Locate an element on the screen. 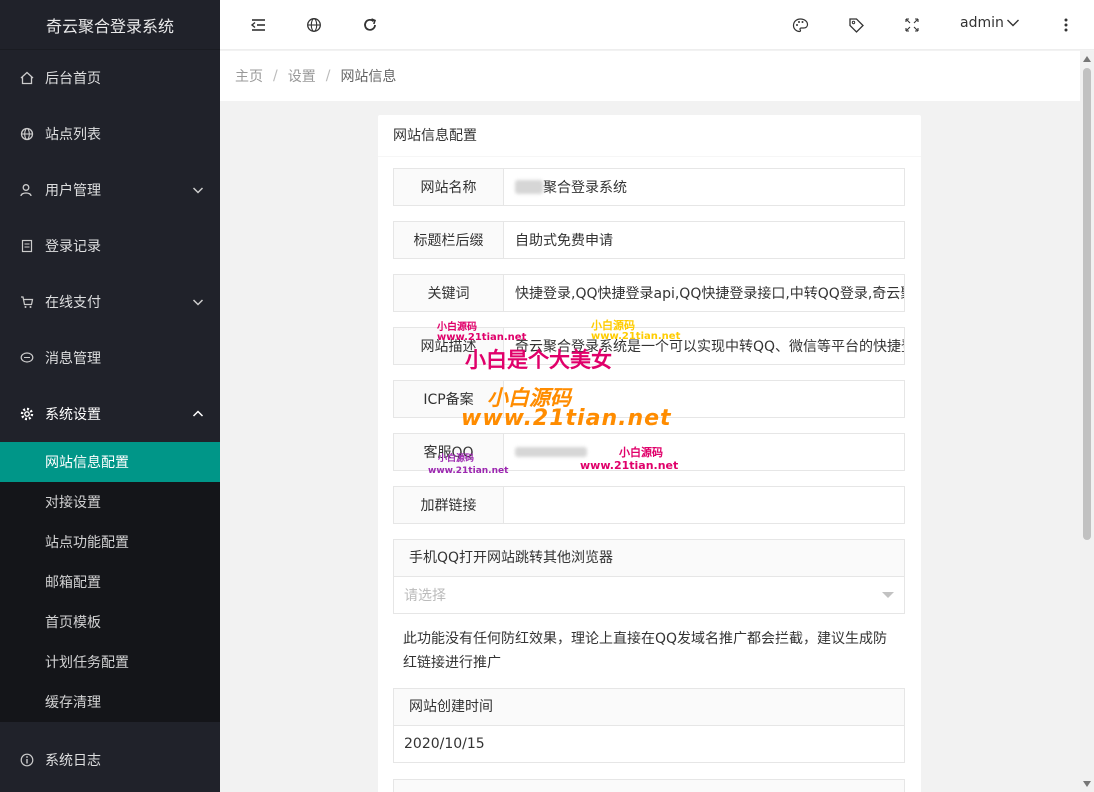 Image resolution: width=1094 pixels, height=792 pixels. gear-icon is located at coordinates (27, 414).